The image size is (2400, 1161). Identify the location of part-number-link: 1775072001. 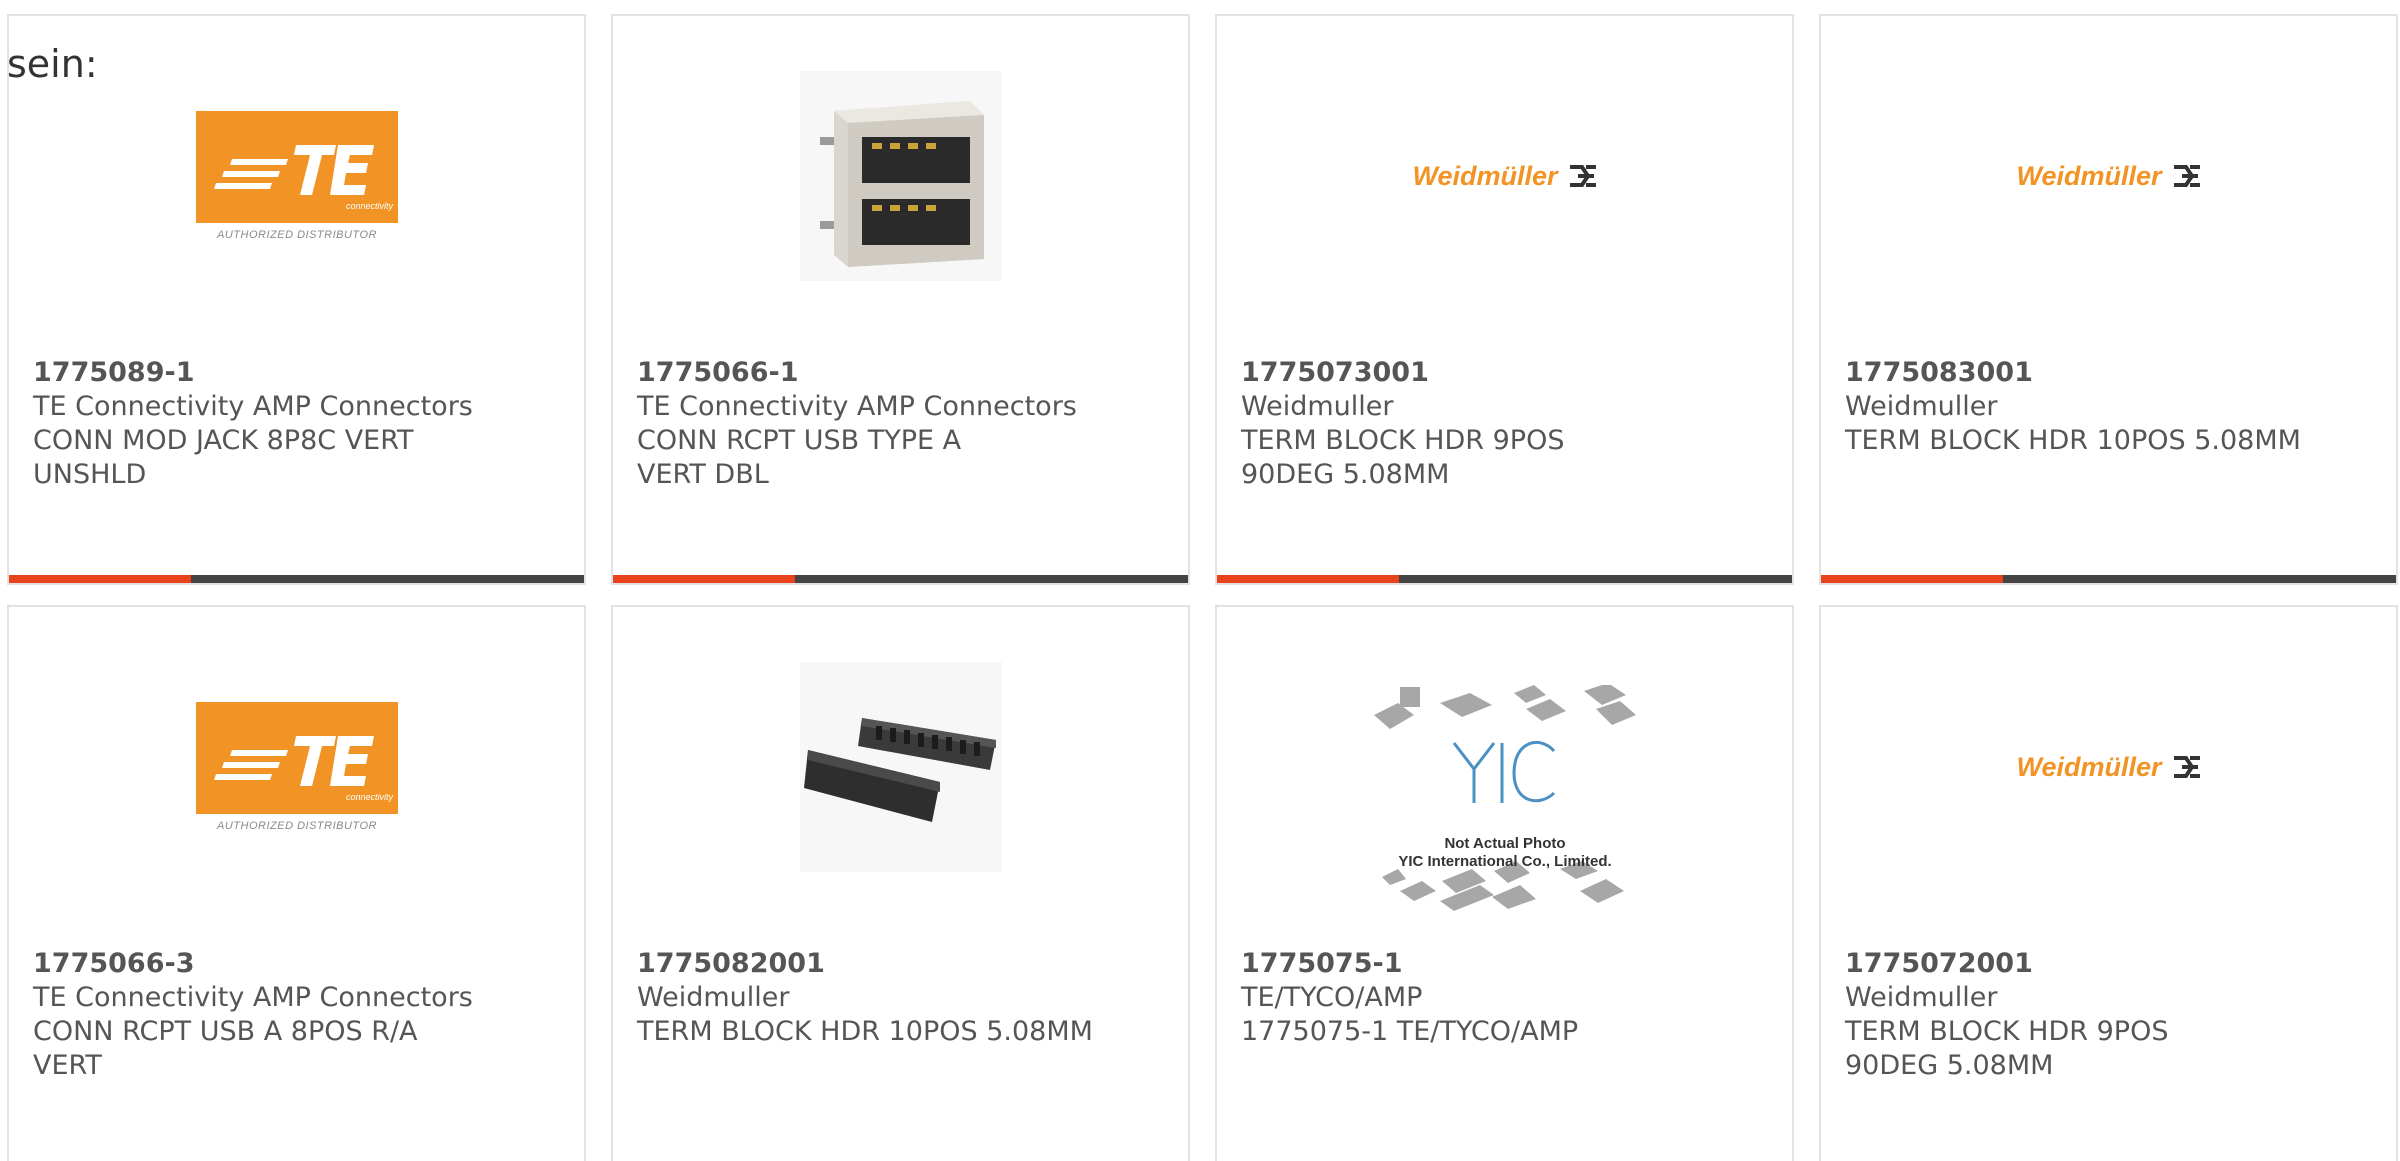
(2065, 964).